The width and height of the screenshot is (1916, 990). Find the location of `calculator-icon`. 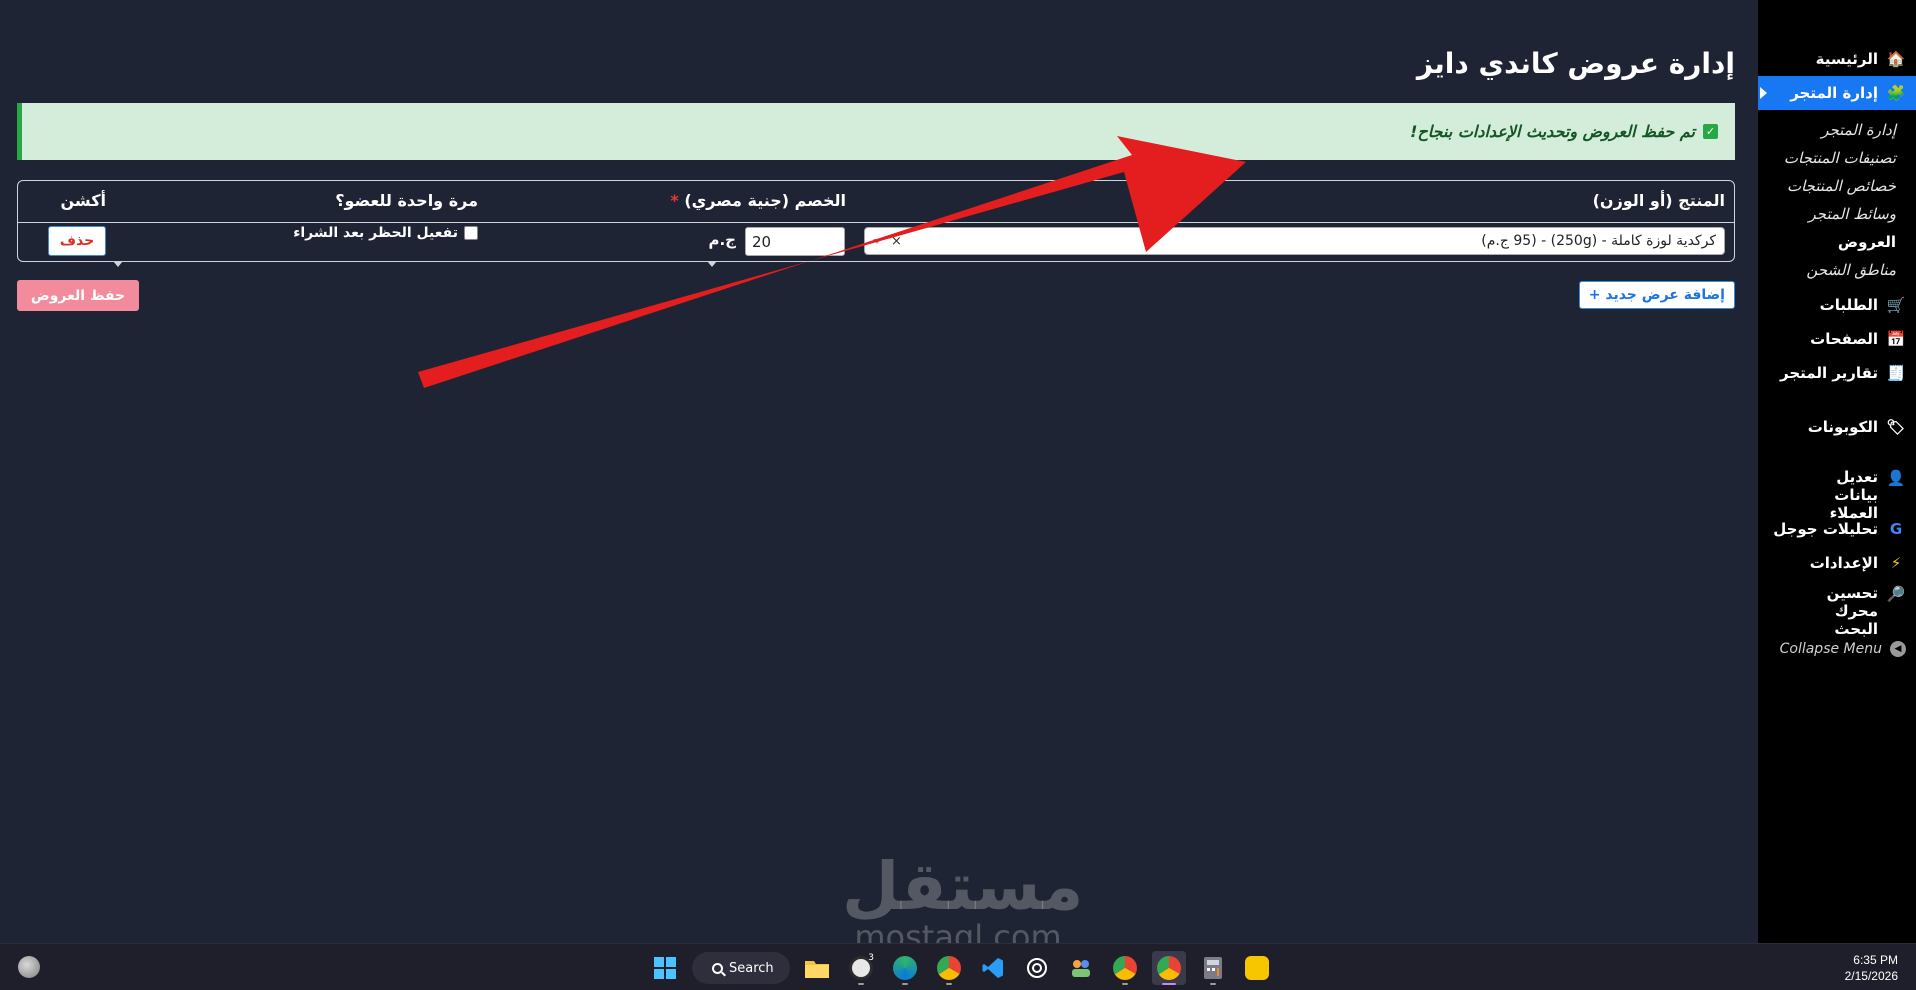

calculator-icon is located at coordinates (1213, 968).